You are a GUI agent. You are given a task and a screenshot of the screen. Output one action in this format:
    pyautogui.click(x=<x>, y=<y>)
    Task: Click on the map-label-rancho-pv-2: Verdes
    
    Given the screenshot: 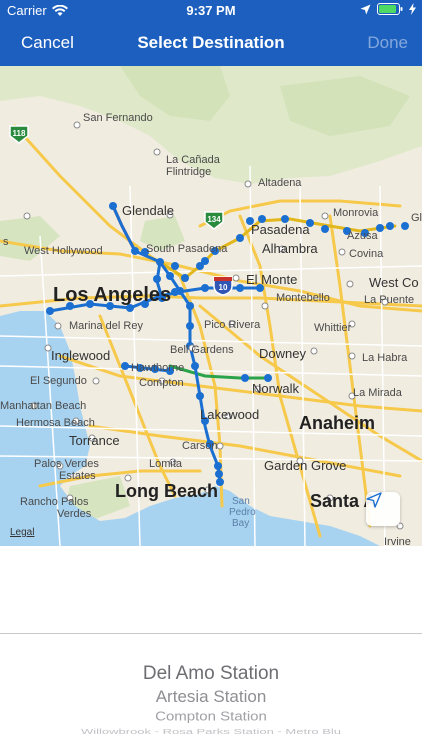 What is the action you would take?
    pyautogui.click(x=74, y=514)
    